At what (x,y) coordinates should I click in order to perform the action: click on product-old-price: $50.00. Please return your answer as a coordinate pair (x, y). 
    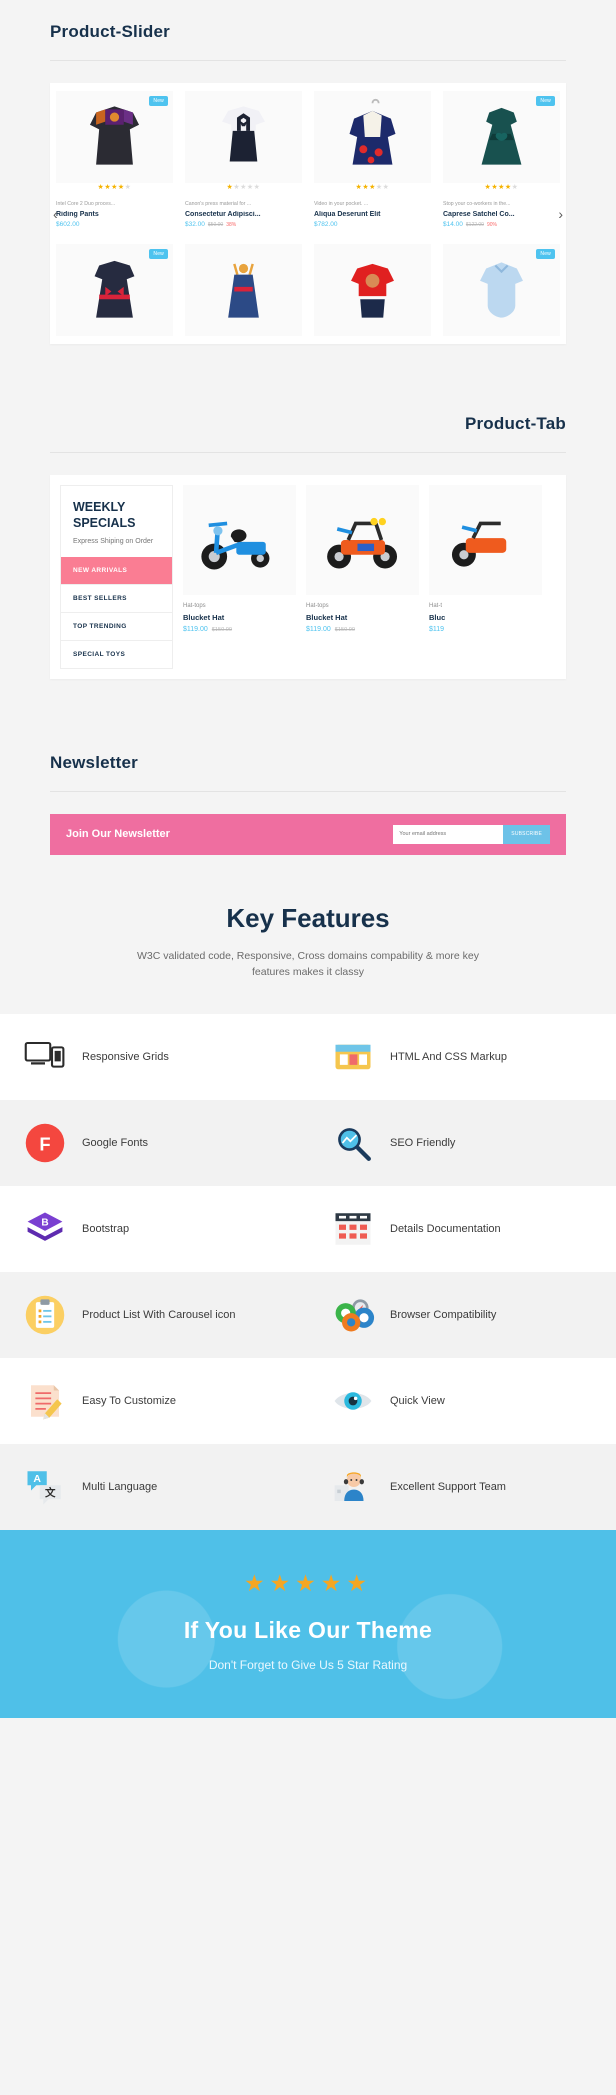
    Looking at the image, I should click on (215, 225).